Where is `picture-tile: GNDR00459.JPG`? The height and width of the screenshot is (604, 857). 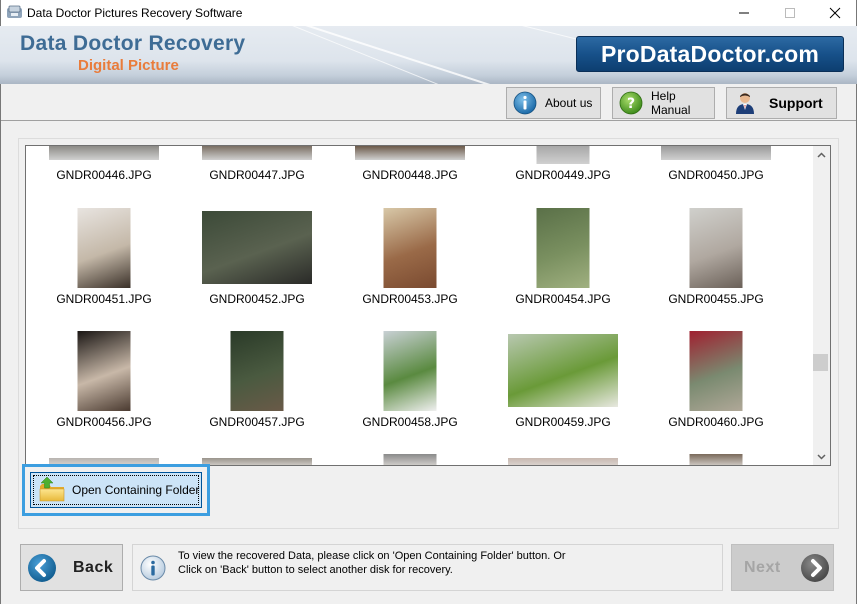
picture-tile: GNDR00459.JPG is located at coordinates (563, 381).